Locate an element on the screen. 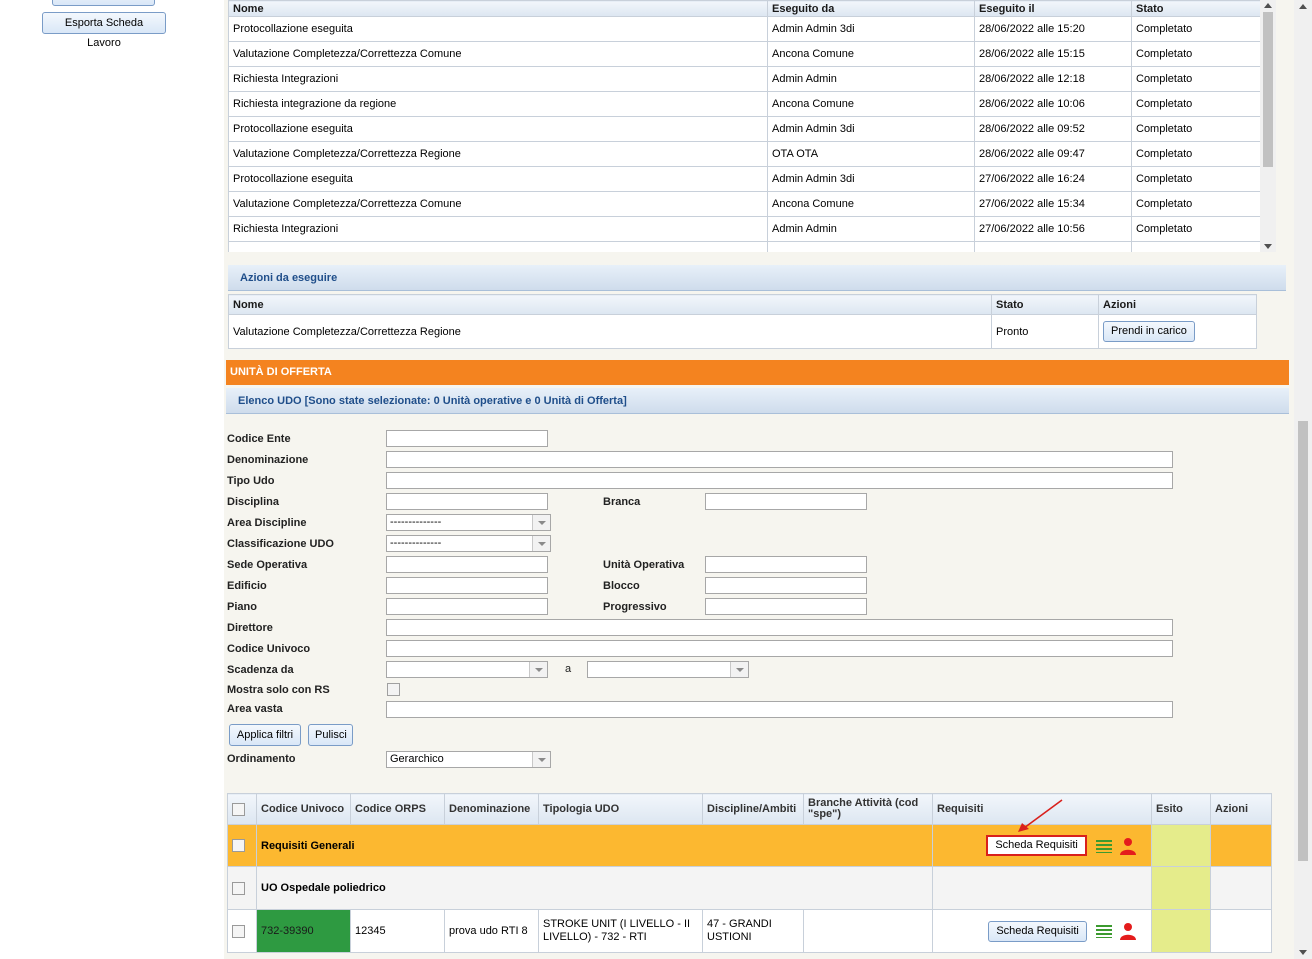  direttore-input is located at coordinates (779, 627).